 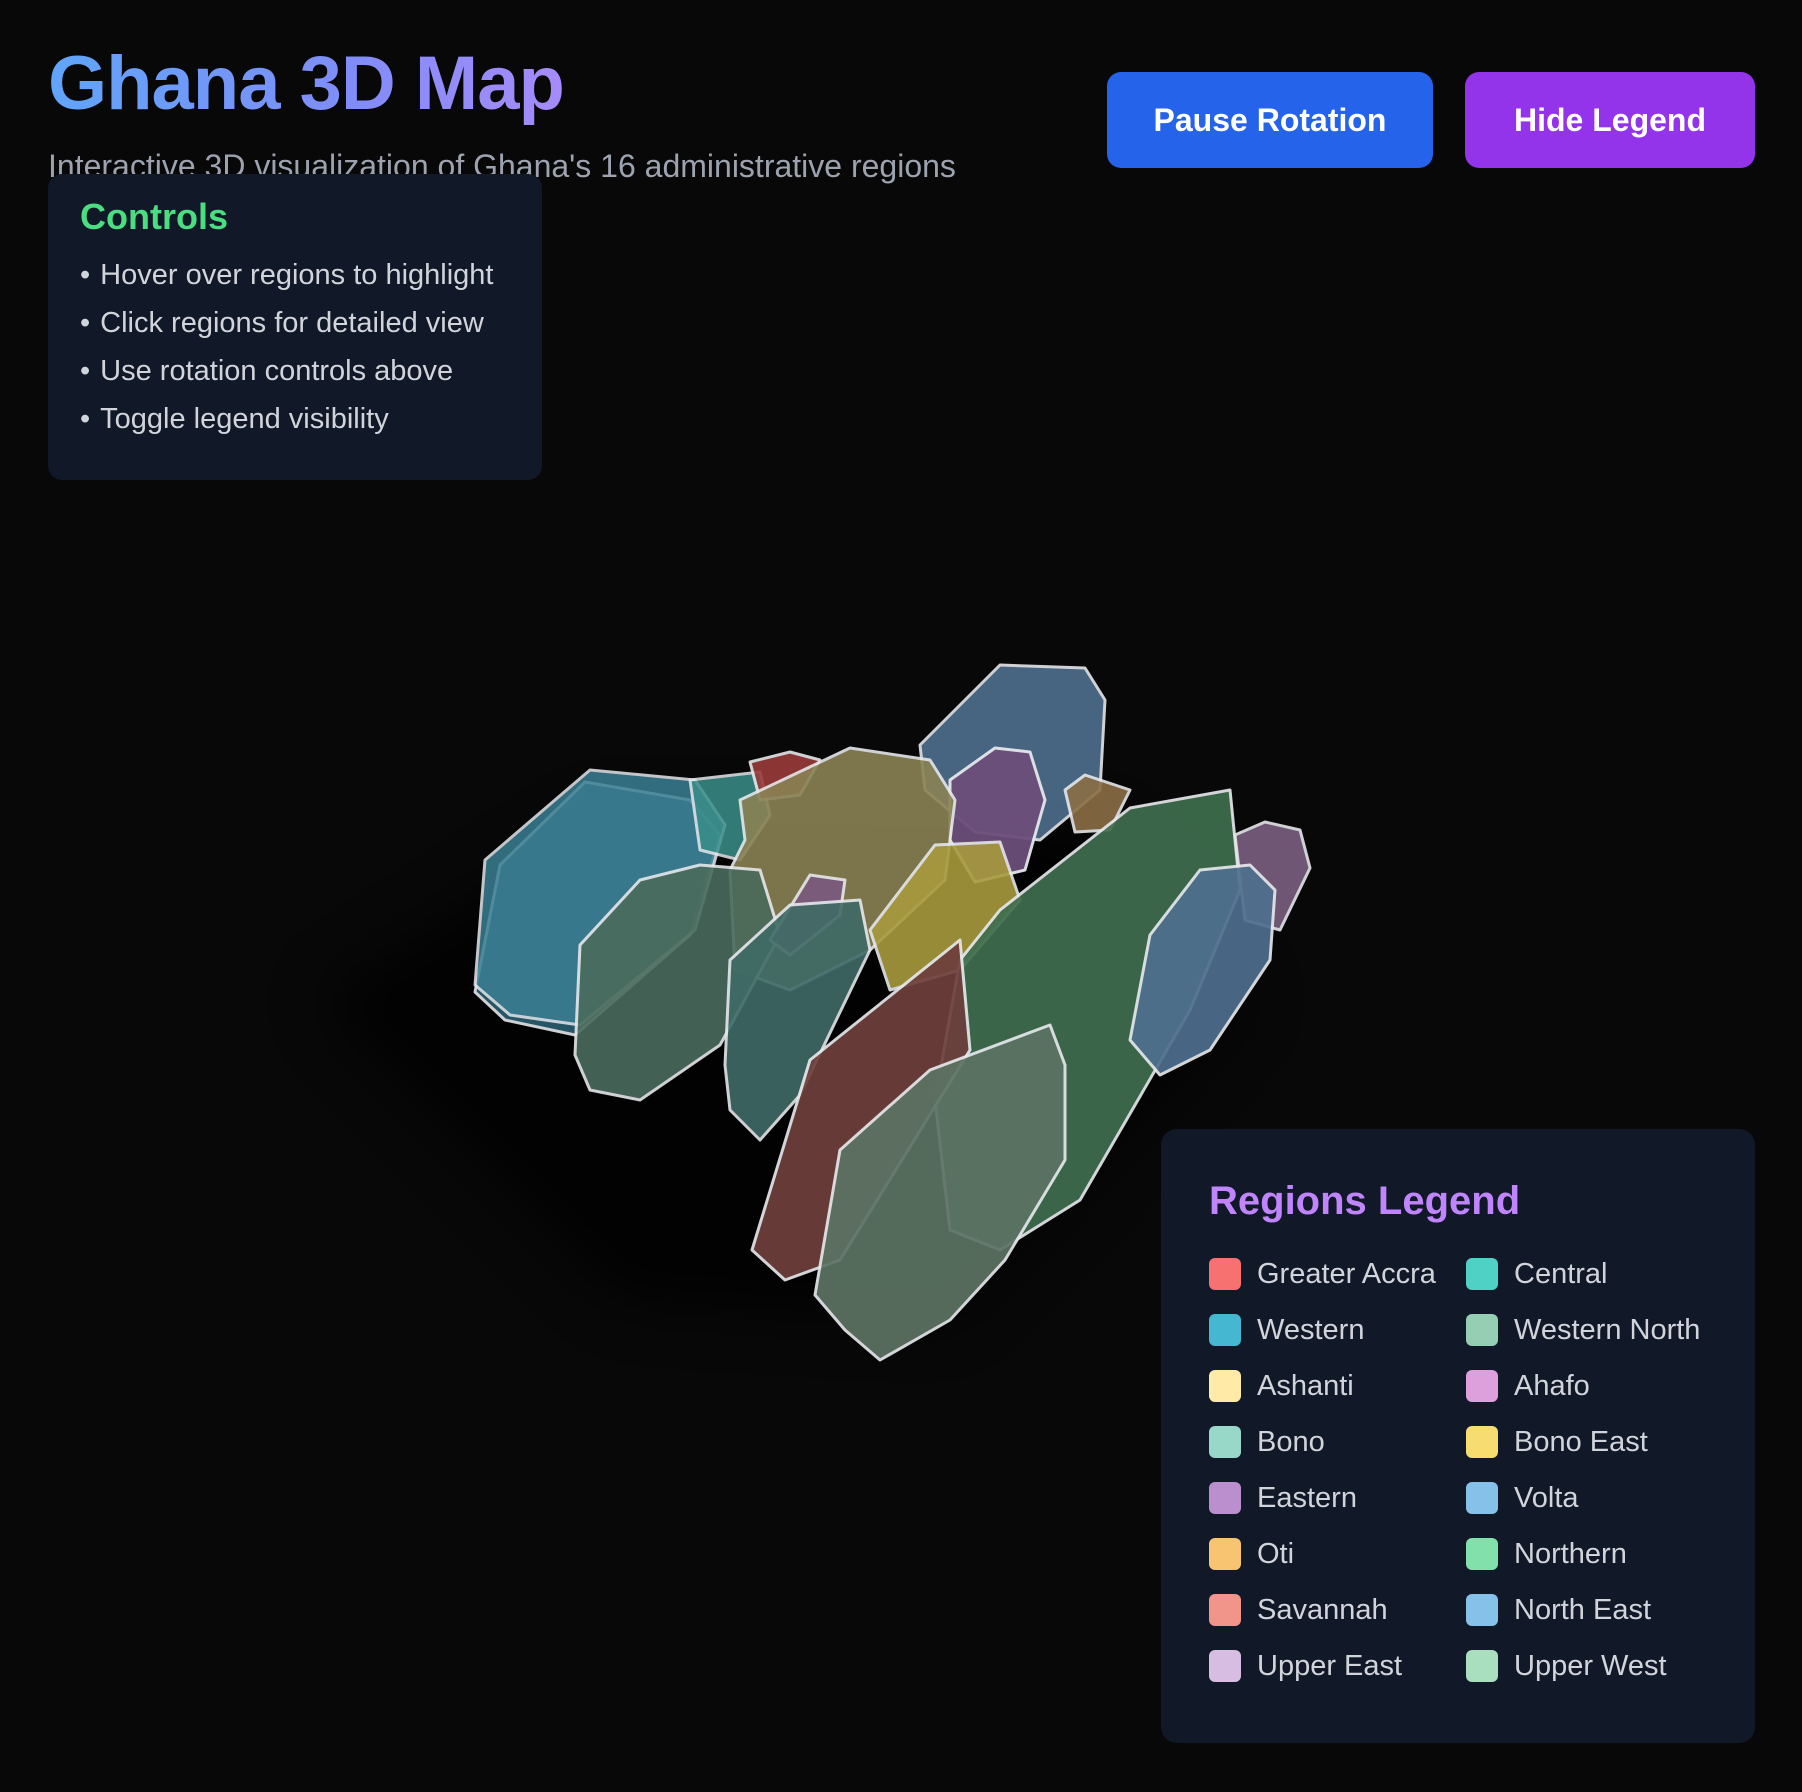 I want to click on legend-label: Upper East, so click(x=1330, y=1665).